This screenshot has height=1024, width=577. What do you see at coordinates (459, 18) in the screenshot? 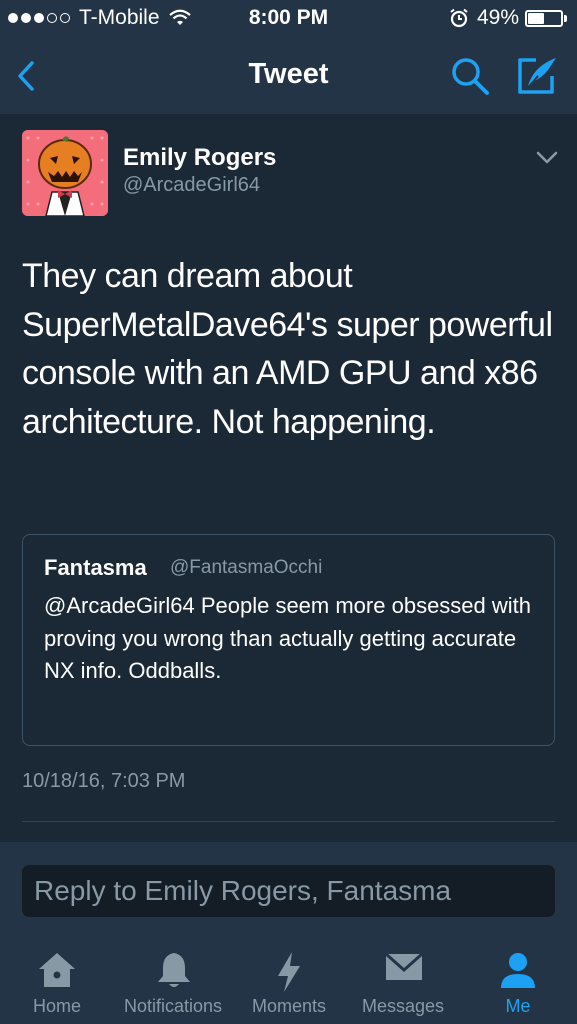
I see `alarm-clock-icon` at bounding box center [459, 18].